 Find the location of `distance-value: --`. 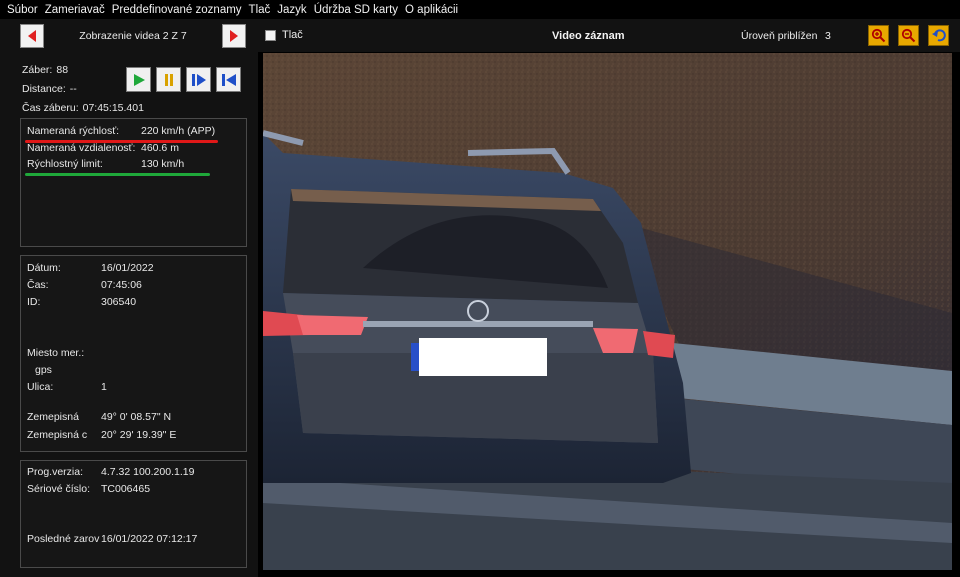

distance-value: -- is located at coordinates (73, 89).